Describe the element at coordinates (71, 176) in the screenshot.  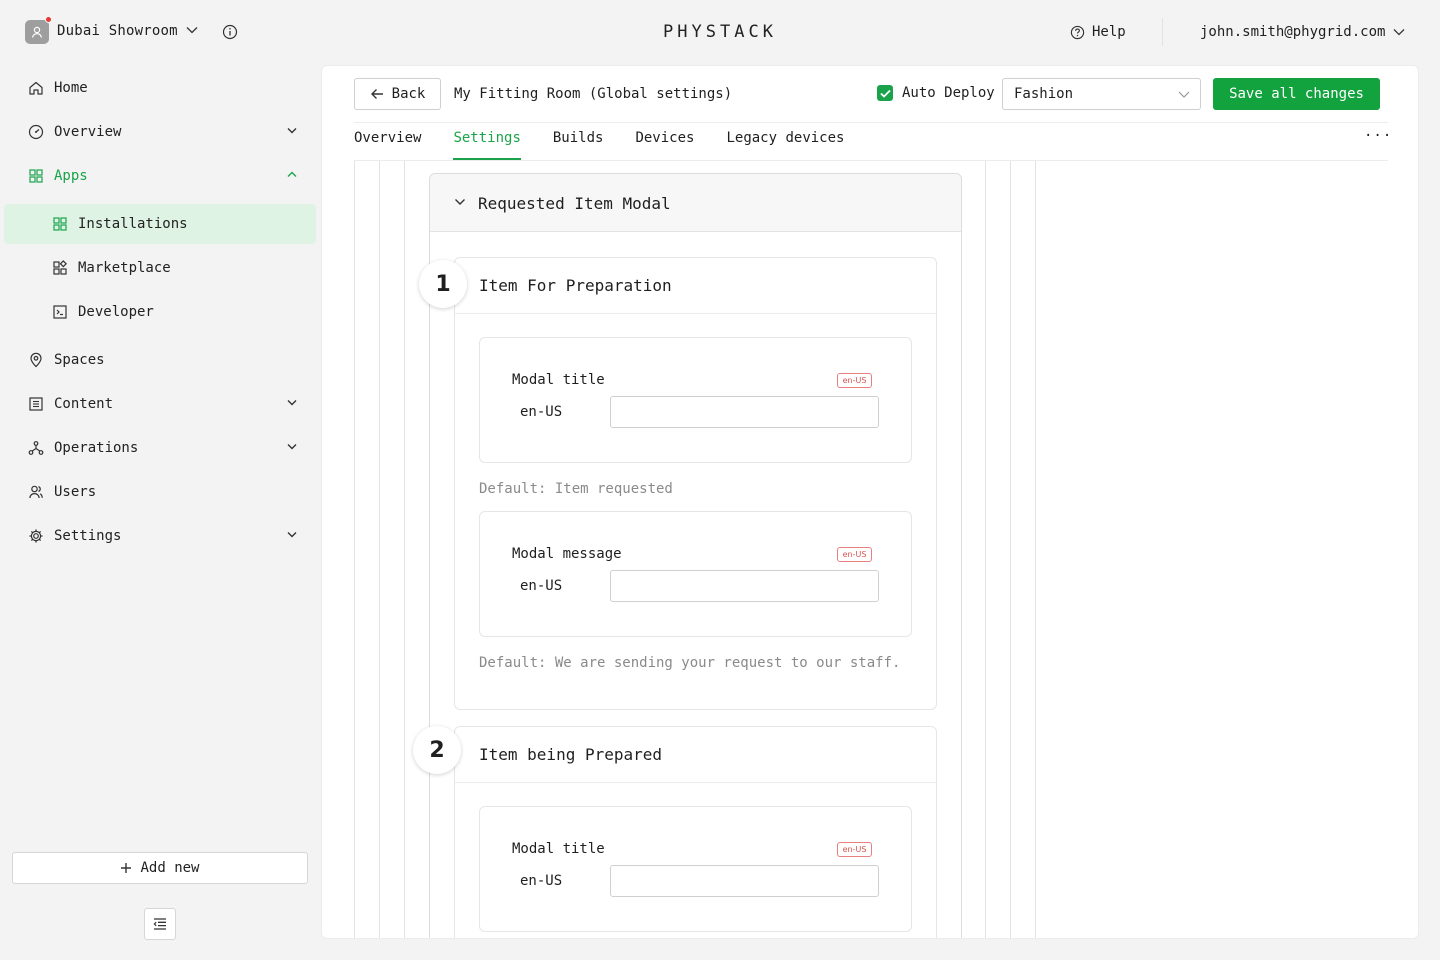
I see `sidebar-item-label: Apps` at that location.